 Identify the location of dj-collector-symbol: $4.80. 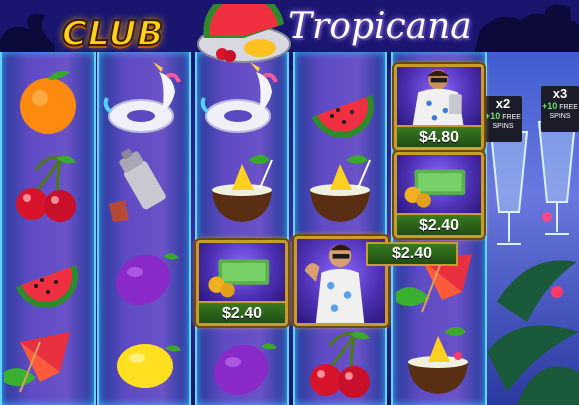
(439, 107).